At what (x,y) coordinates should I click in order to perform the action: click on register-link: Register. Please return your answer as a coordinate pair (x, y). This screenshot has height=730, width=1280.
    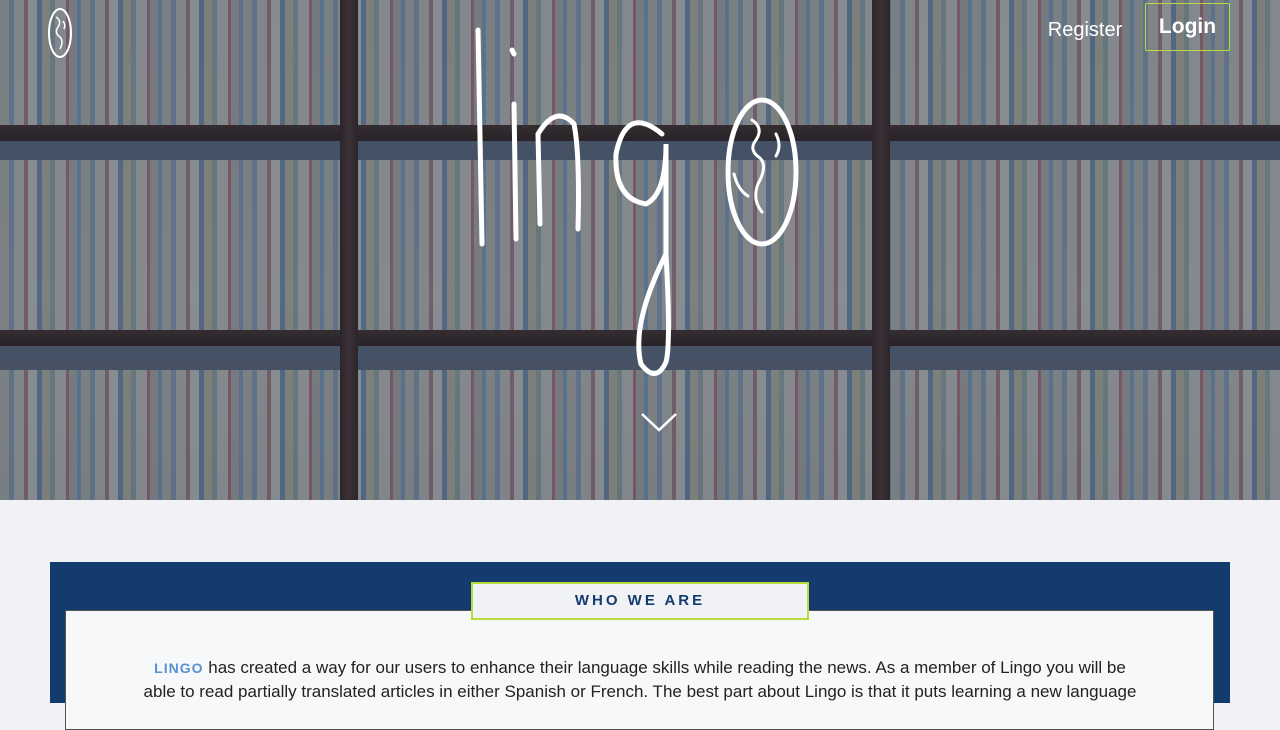
    Looking at the image, I should click on (1085, 30).